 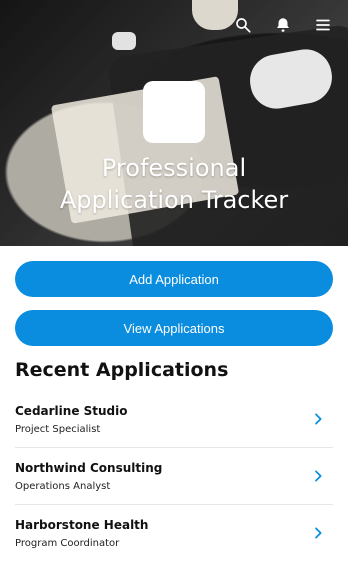 I want to click on company-name: Cedarline Studio, so click(x=71, y=410).